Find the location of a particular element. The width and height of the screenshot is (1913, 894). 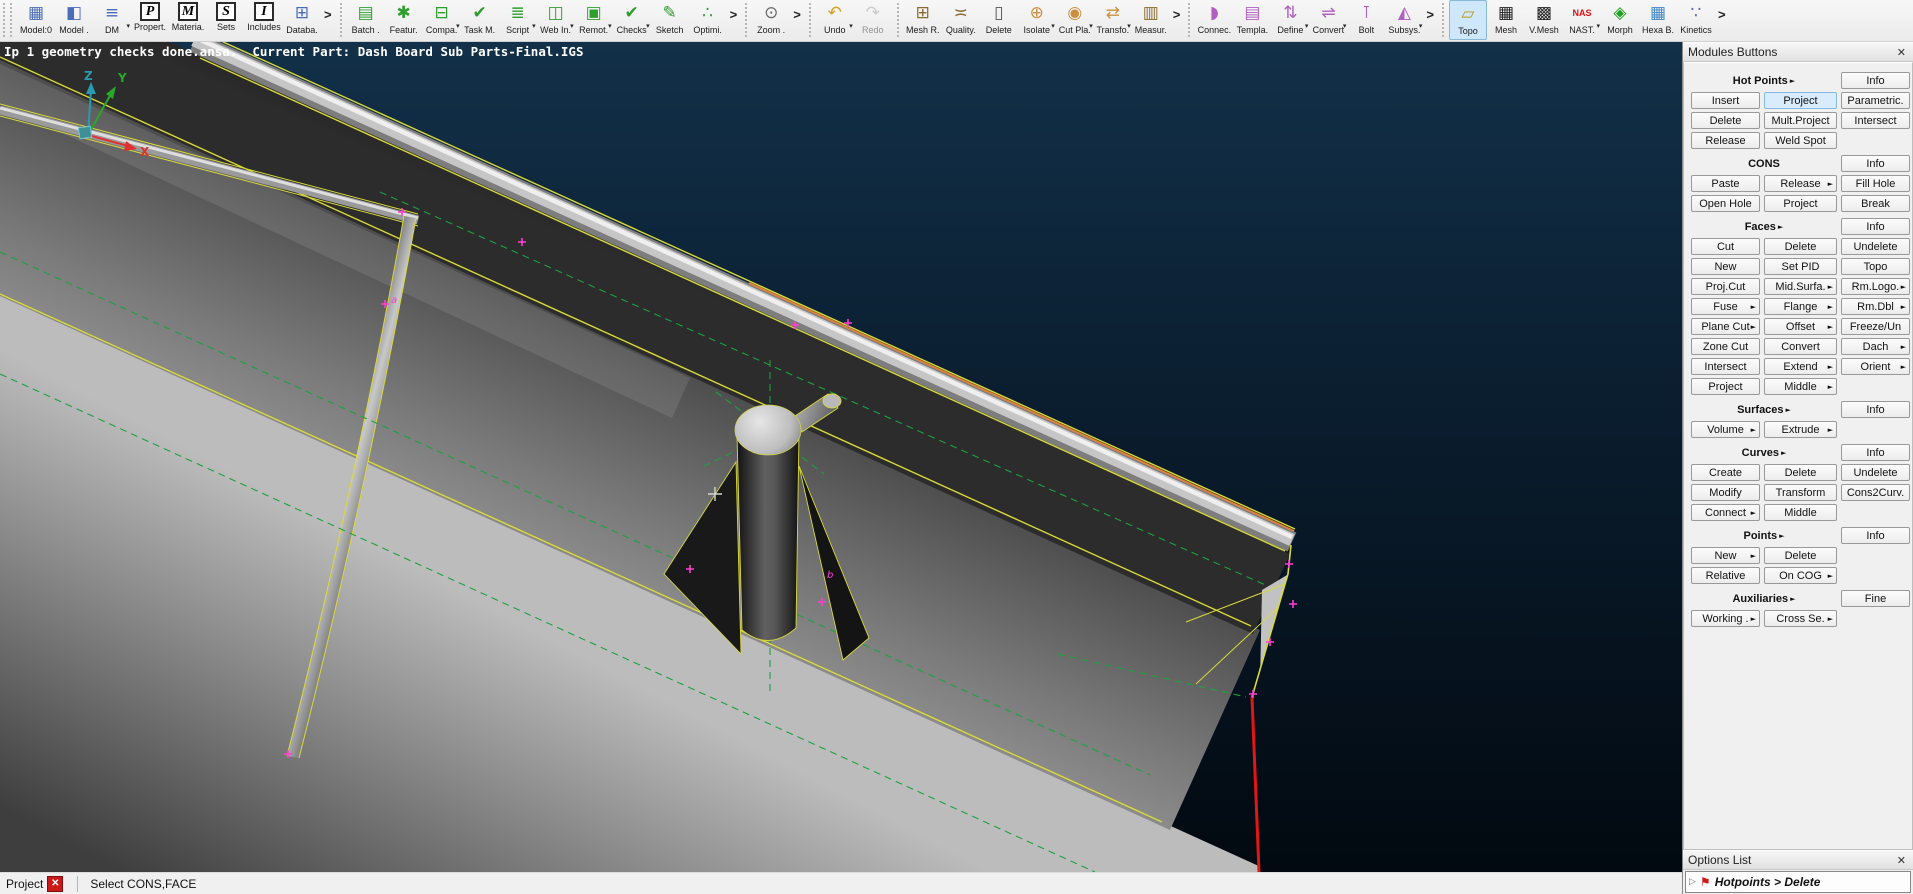

options-list-close-icon: ✕ is located at coordinates (1901, 860).